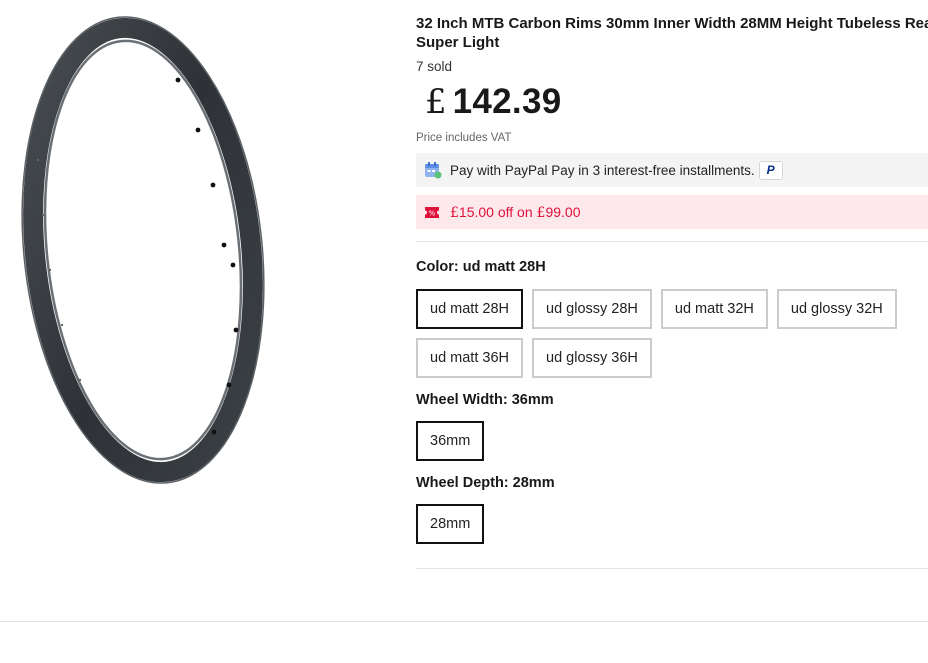  Describe the element at coordinates (672, 524) in the screenshot. I see `depth-choices: 28mm` at that location.